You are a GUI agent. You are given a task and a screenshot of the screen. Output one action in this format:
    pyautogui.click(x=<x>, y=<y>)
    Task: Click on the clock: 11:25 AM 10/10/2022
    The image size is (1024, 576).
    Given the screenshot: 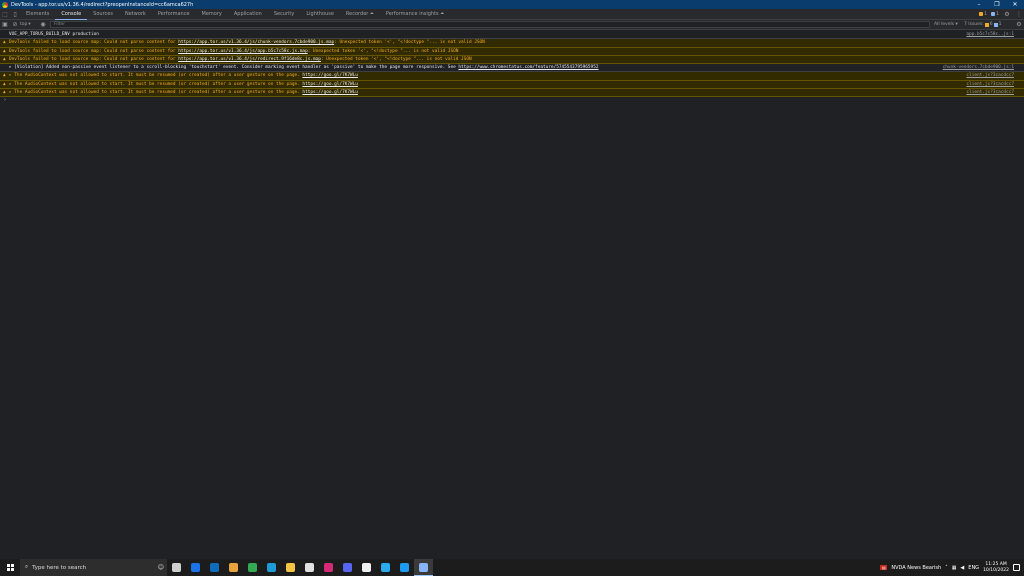 What is the action you would take?
    pyautogui.click(x=996, y=568)
    